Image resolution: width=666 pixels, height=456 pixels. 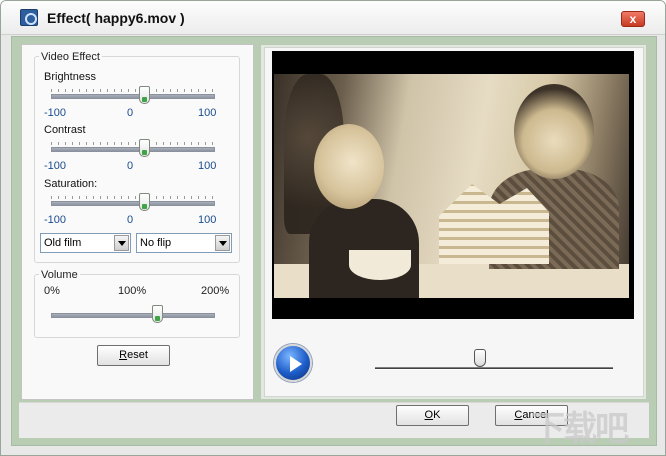 I want to click on title-bar: Effect( happy6.mov ) x, so click(x=333, y=18).